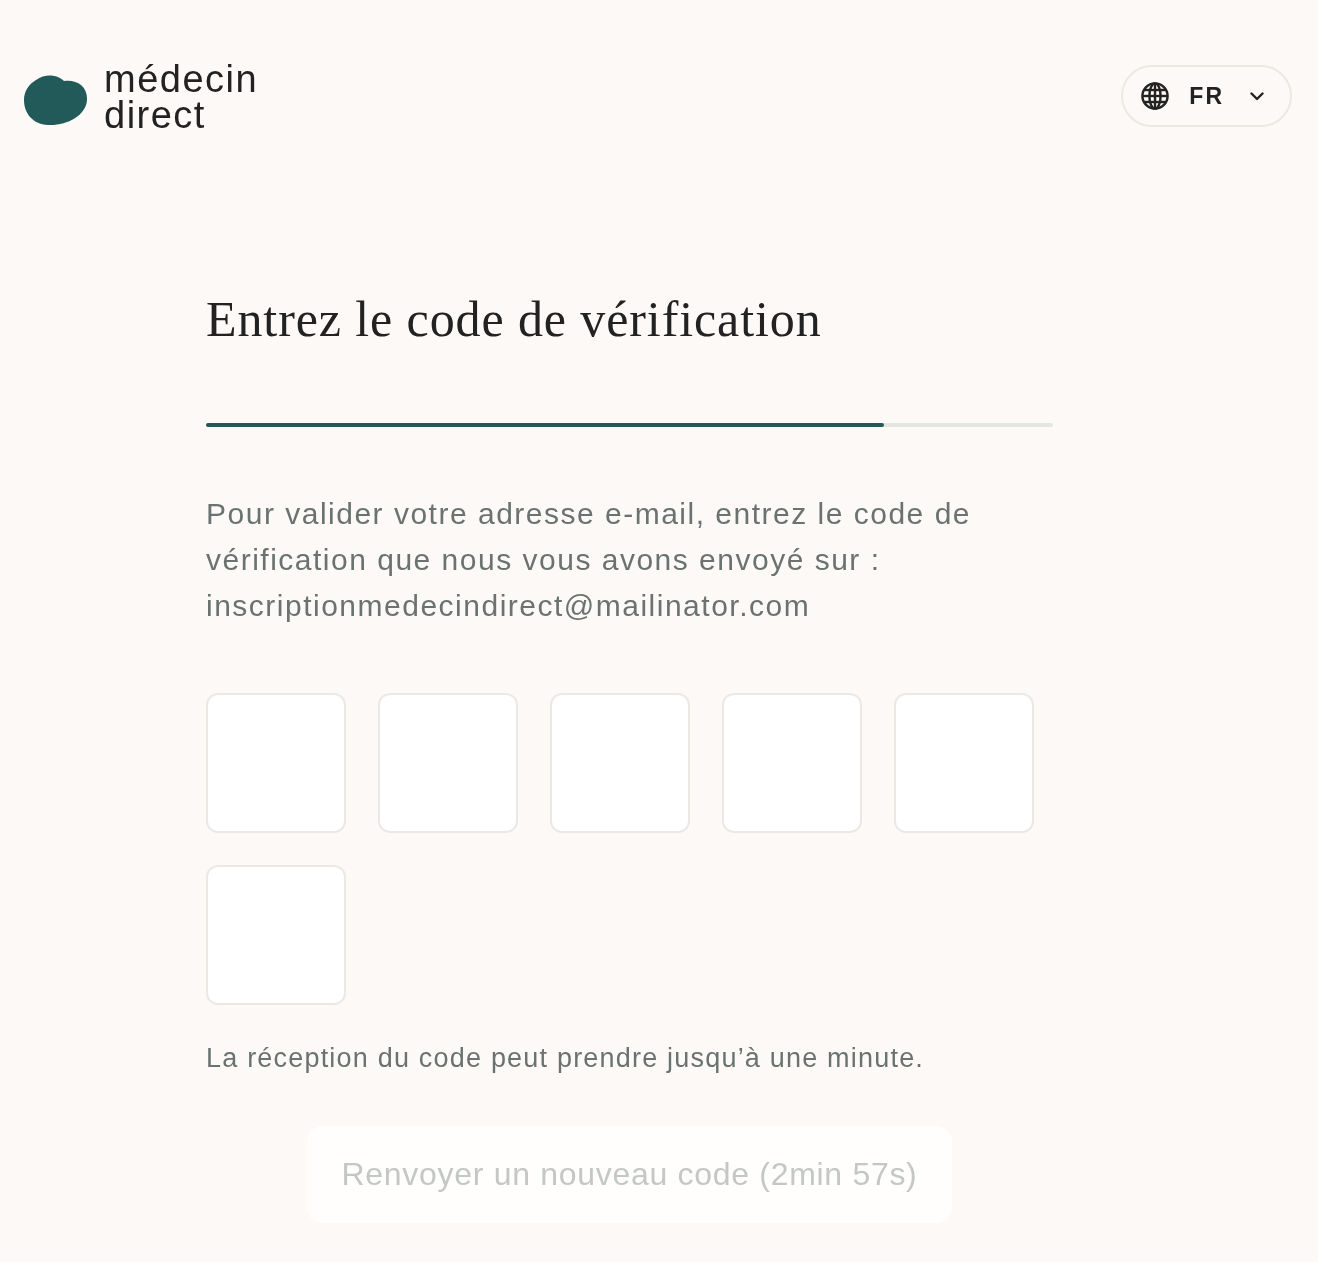 This screenshot has height=1262, width=1318. I want to click on language-selector: FR, so click(1206, 96).